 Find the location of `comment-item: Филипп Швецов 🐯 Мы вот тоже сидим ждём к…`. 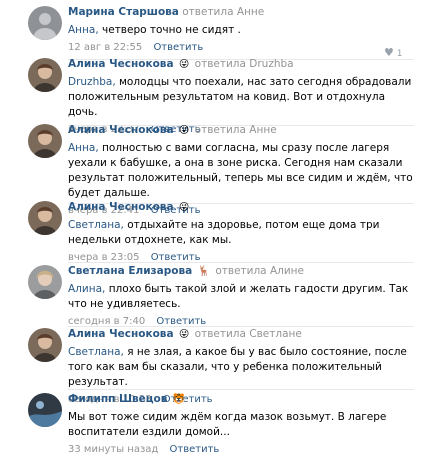

comment-item: Филипп Швецов 🐯 Мы вот тоже сидим ждём к… is located at coordinates (212, 424).